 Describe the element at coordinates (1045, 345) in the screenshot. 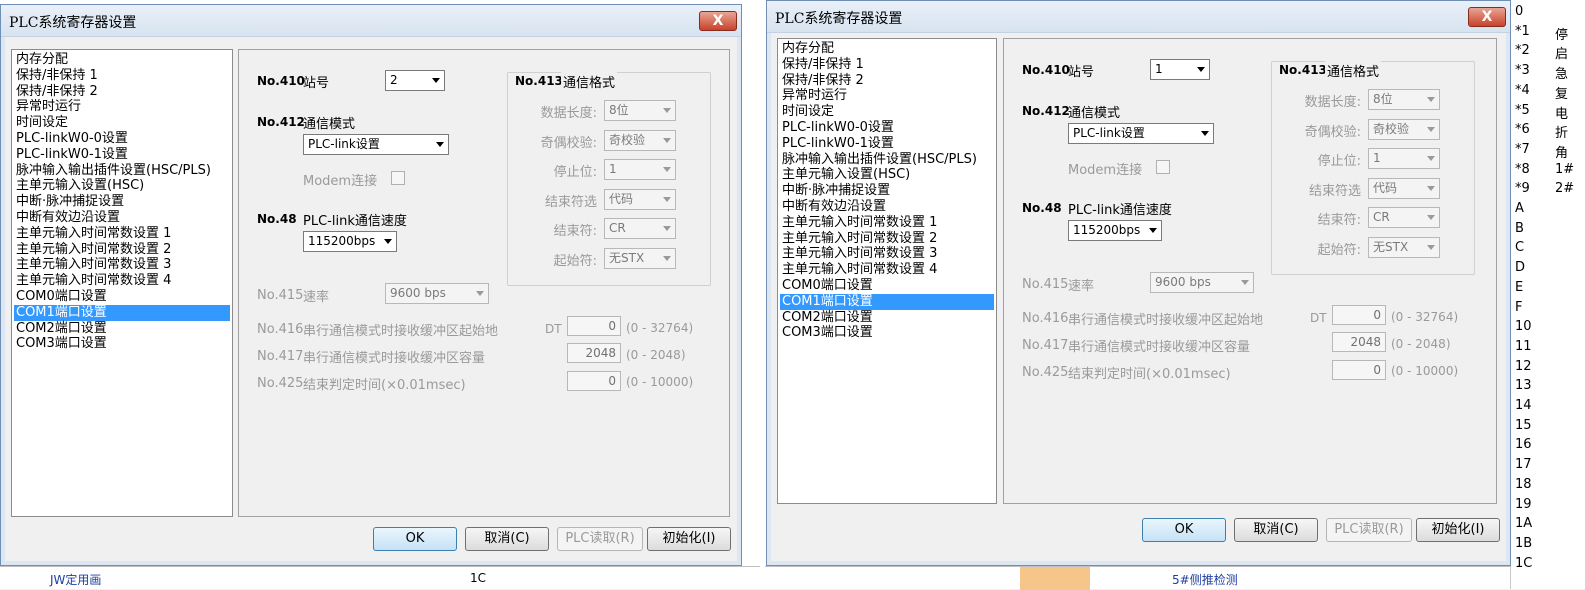

I see `no417-label: No.417` at that location.